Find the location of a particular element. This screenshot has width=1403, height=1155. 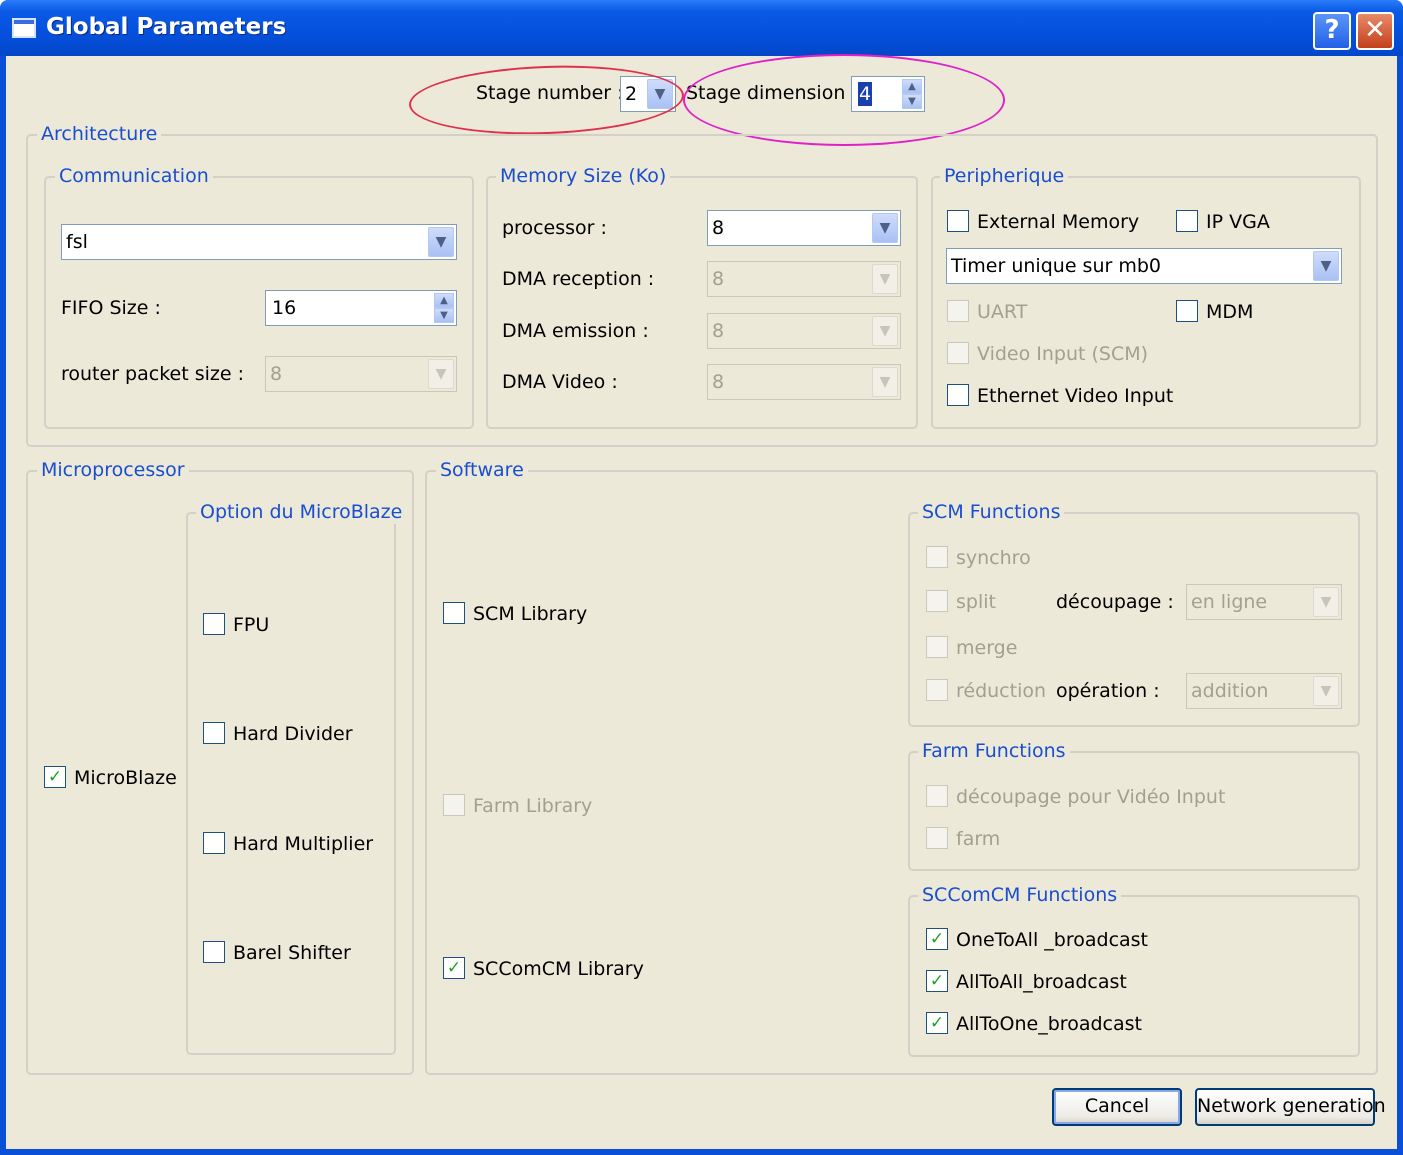

scm-library-checkbox is located at coordinates (454, 613).